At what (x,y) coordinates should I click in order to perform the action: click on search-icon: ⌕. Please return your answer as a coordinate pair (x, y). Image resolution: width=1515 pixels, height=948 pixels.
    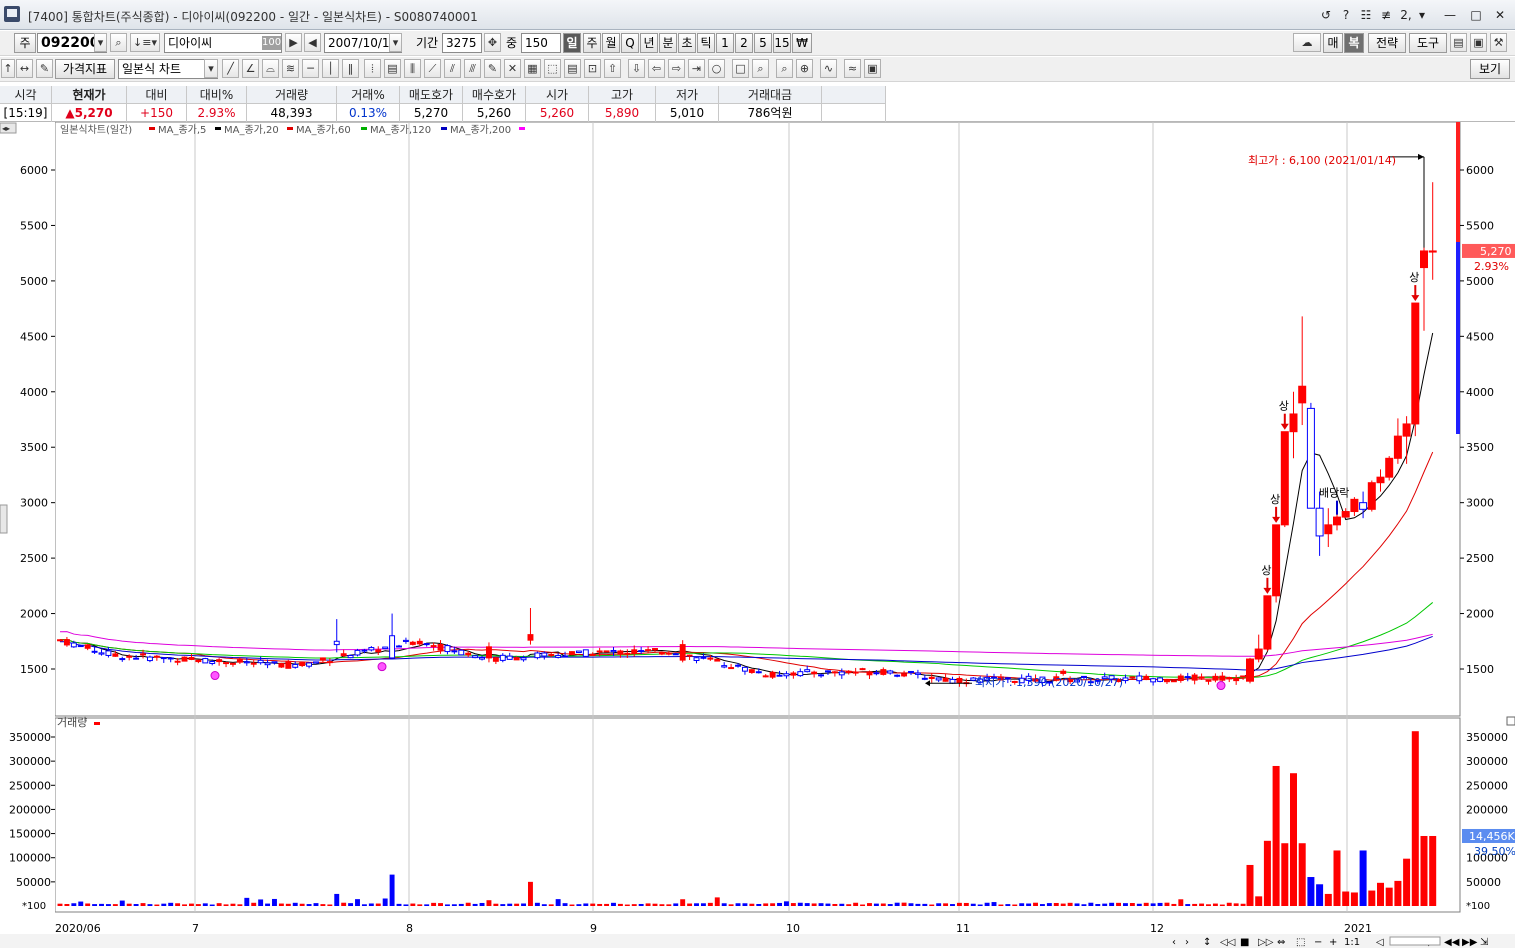
    Looking at the image, I should click on (118, 42).